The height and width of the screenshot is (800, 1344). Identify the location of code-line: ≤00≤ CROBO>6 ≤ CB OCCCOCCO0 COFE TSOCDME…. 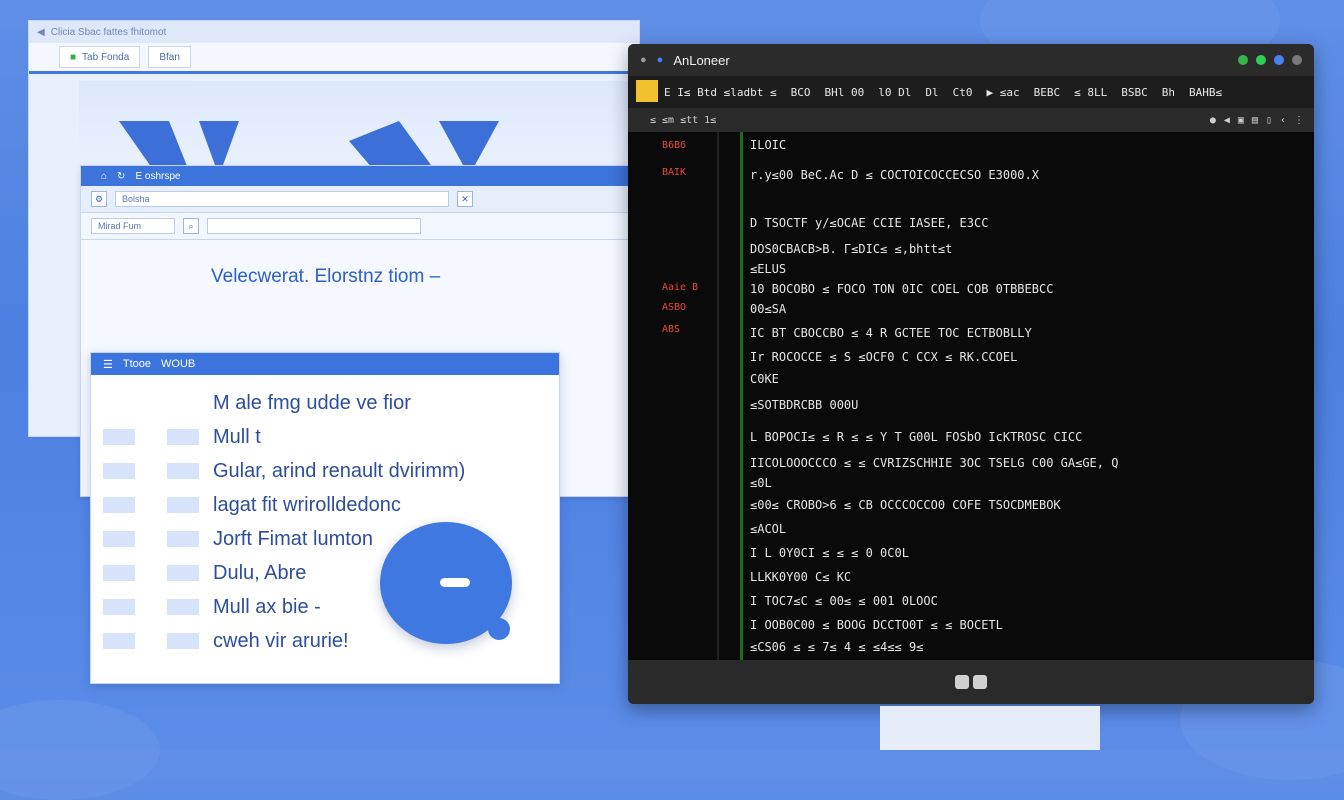
(905, 505).